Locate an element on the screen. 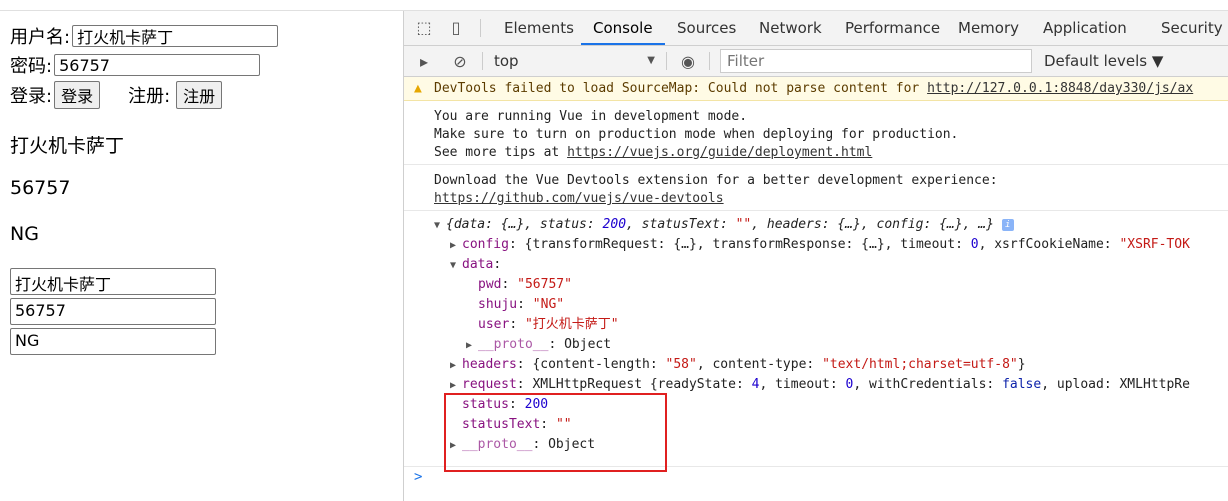 The image size is (1228, 501). login-label: 登录: is located at coordinates (31, 96).